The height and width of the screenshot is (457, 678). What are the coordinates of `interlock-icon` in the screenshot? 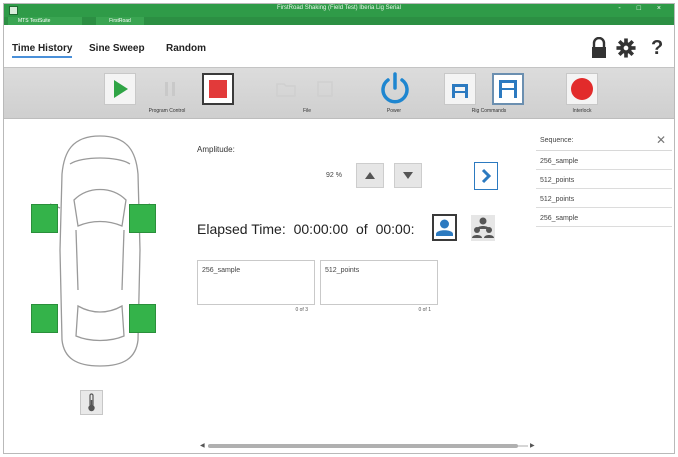 It's located at (582, 89).